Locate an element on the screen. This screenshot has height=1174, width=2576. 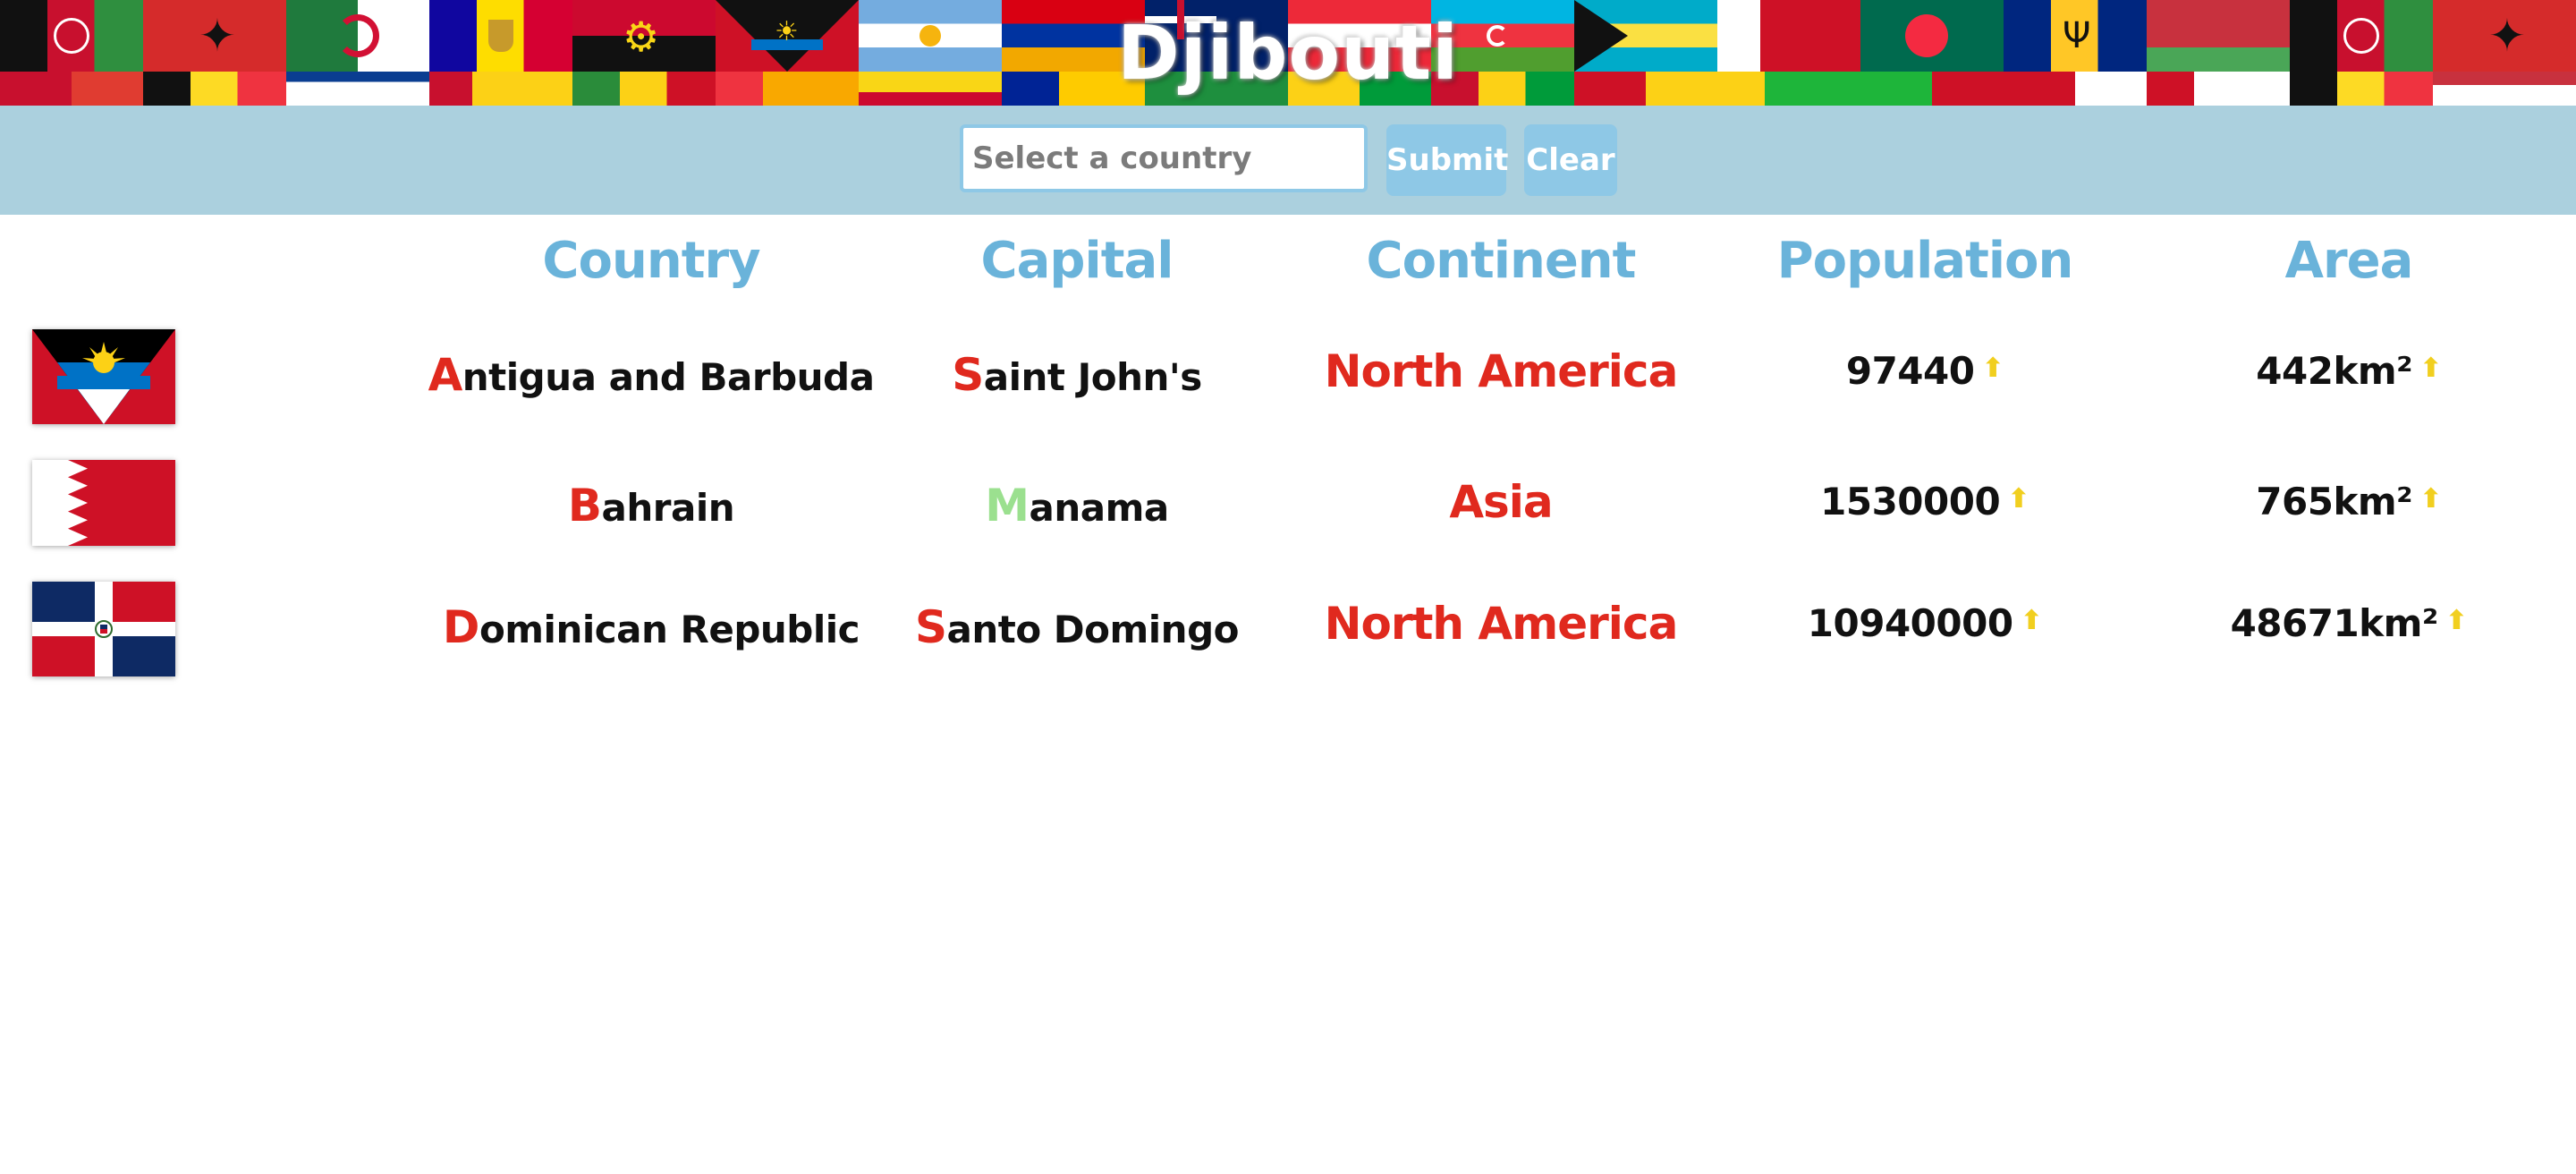
antigua-and-barbuda-flag-image is located at coordinates (103, 376).